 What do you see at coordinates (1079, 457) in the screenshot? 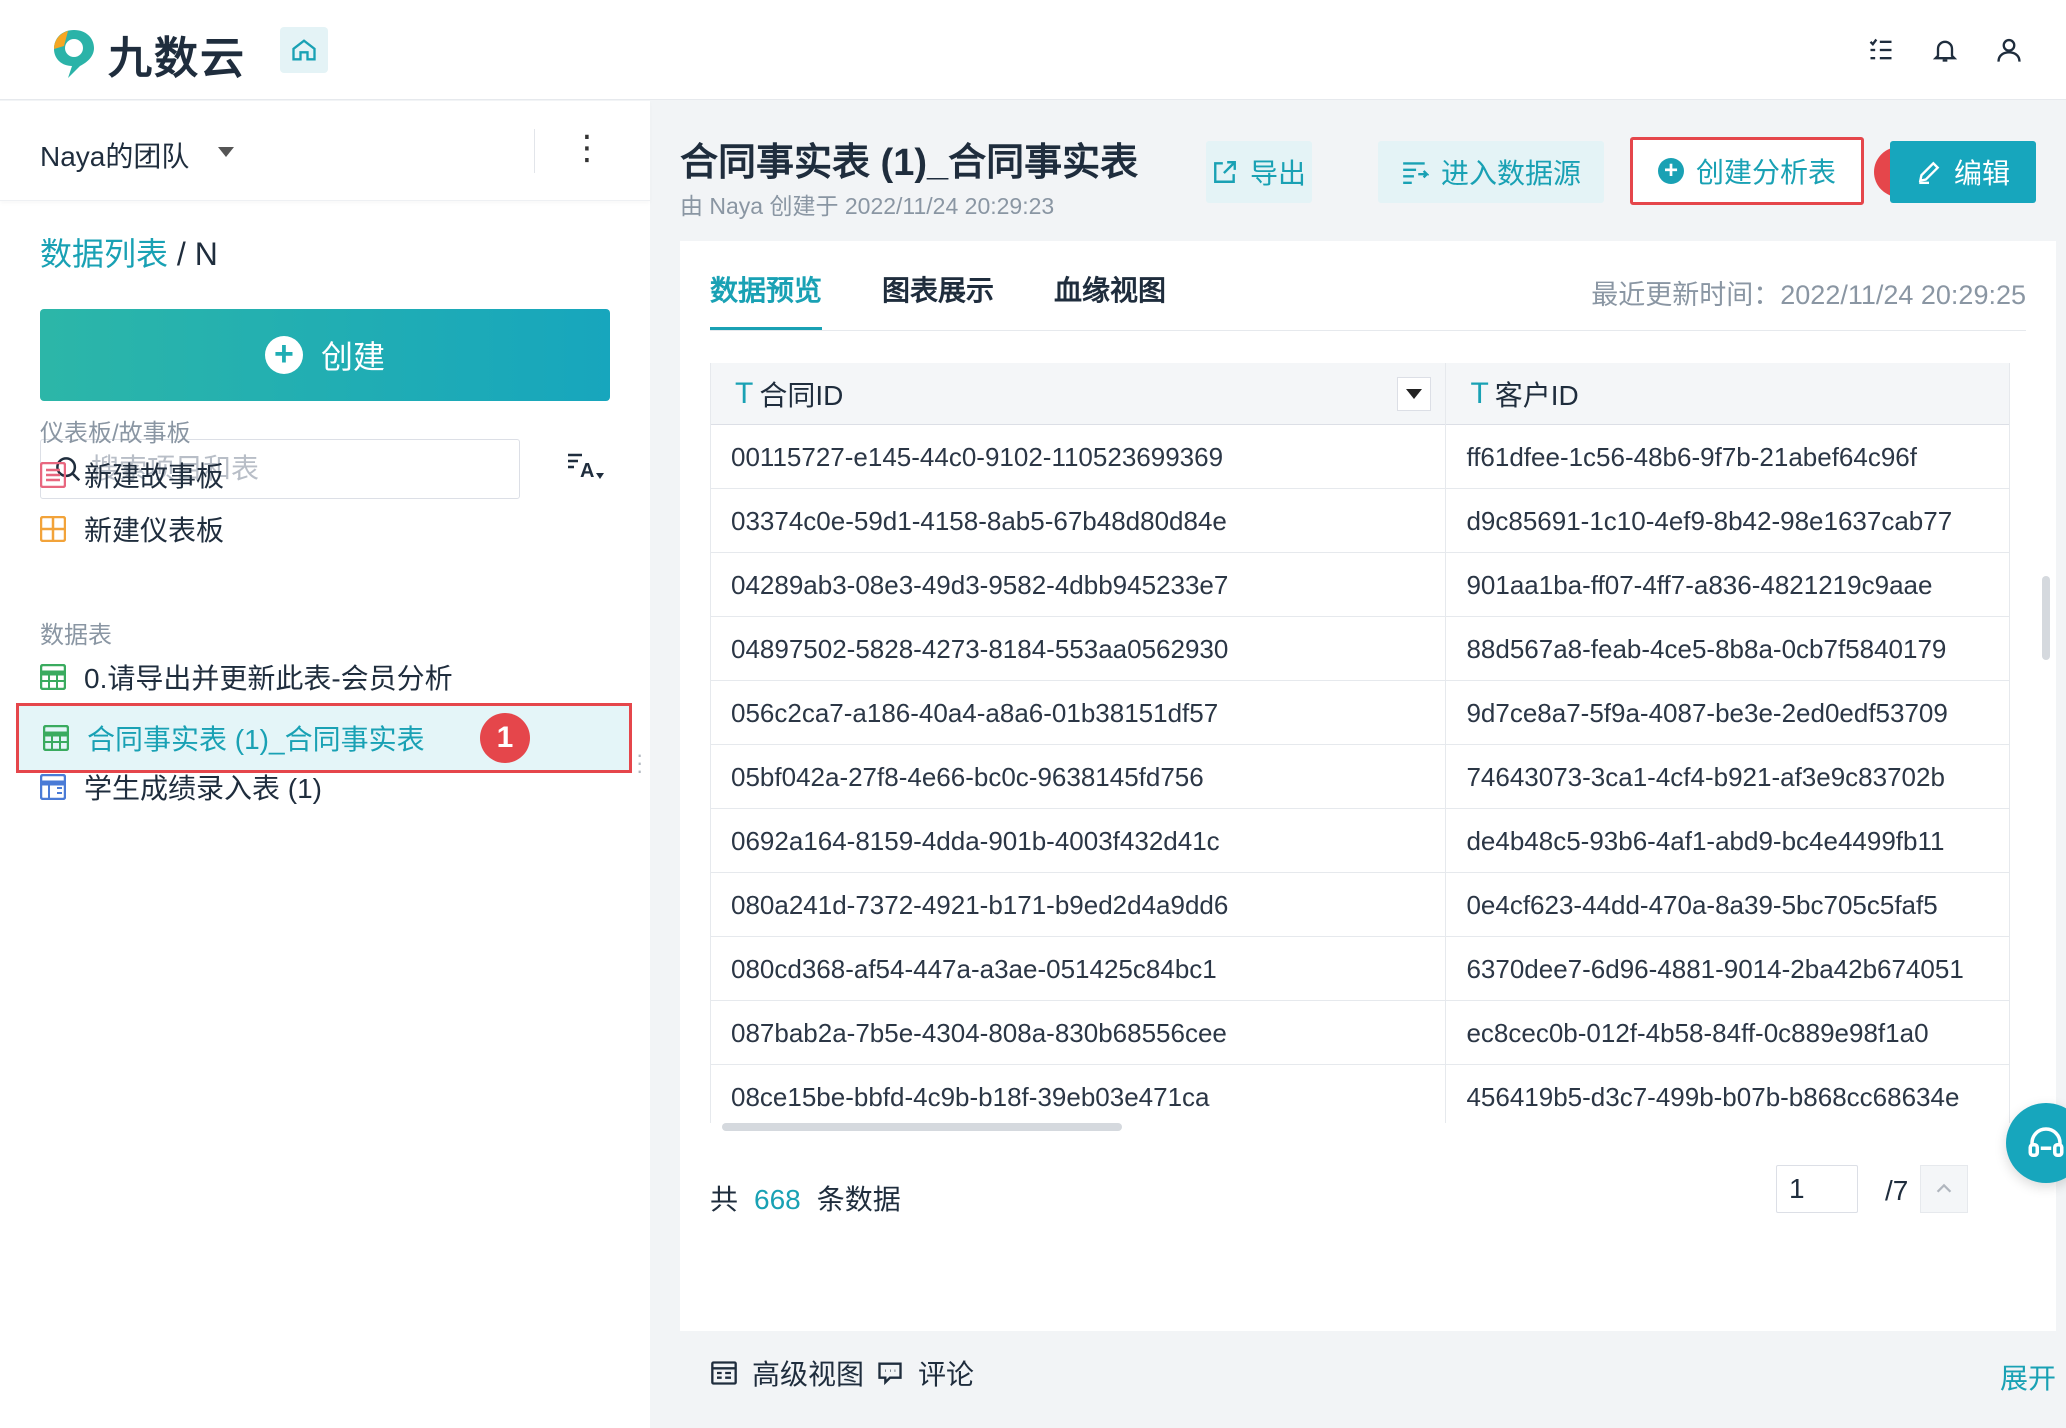
I see `table-cell: 00115727-e145-44c0-9102-110523699369` at bounding box center [1079, 457].